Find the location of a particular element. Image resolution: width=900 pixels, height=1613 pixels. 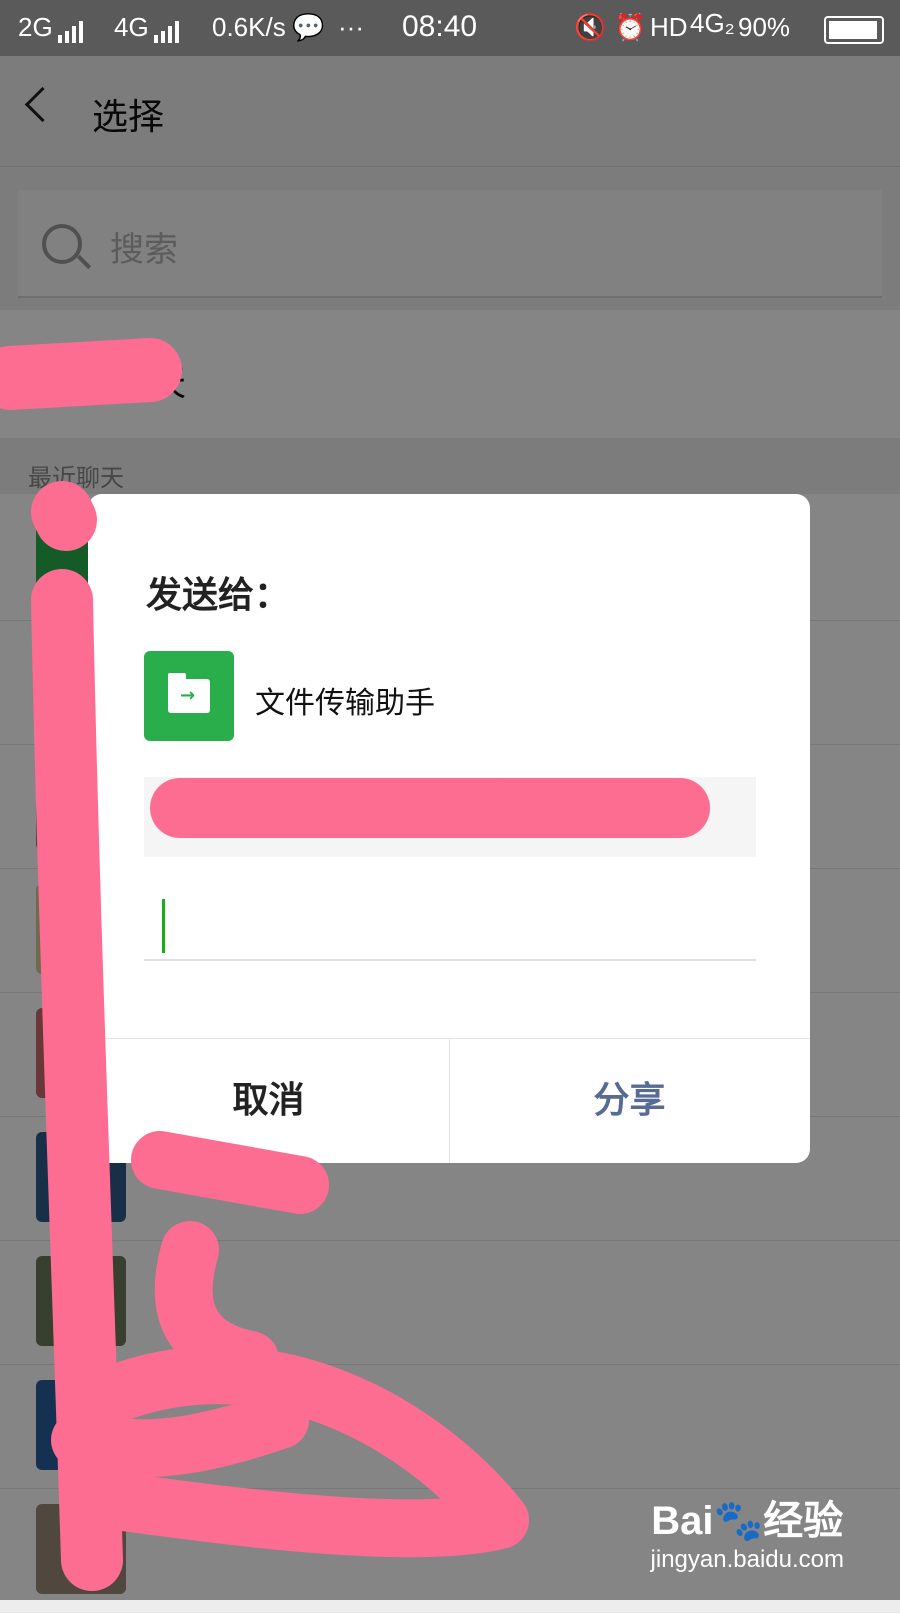

dialog-buttons: 取消 分享 is located at coordinates (449, 1100).